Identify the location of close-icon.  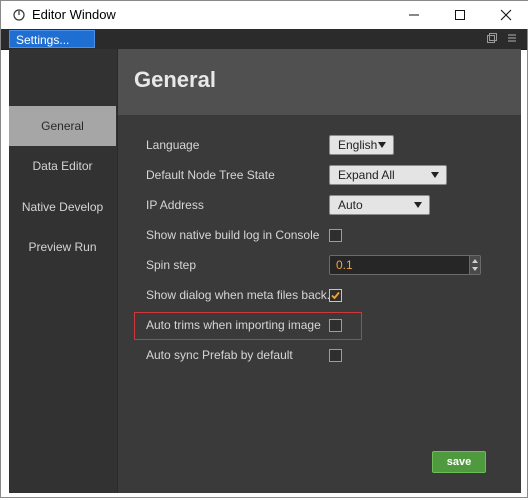
(506, 15).